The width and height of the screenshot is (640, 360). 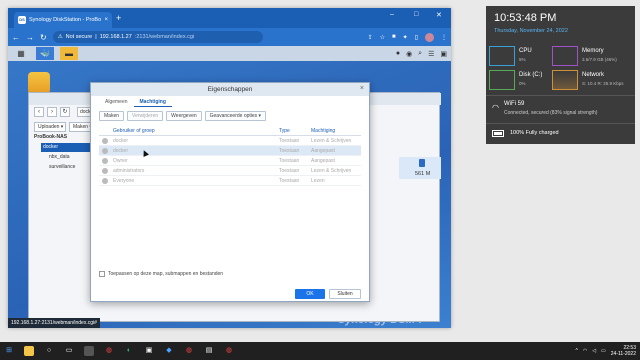 What do you see at coordinates (109, 351) in the screenshot?
I see `chrome-icon: ◍` at bounding box center [109, 351].